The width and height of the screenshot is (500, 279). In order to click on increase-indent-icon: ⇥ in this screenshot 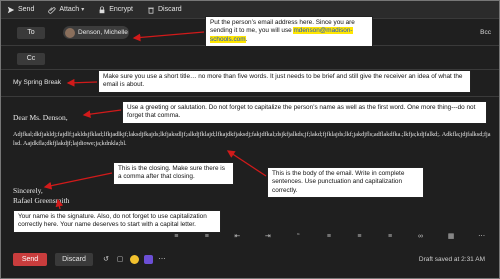, I will do `click(268, 236)`.